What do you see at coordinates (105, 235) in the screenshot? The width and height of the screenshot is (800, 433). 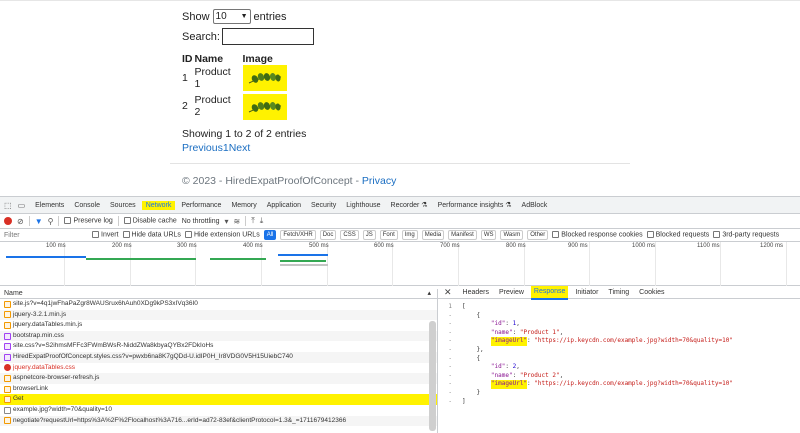 I see `invert-toggle: Invert` at bounding box center [105, 235].